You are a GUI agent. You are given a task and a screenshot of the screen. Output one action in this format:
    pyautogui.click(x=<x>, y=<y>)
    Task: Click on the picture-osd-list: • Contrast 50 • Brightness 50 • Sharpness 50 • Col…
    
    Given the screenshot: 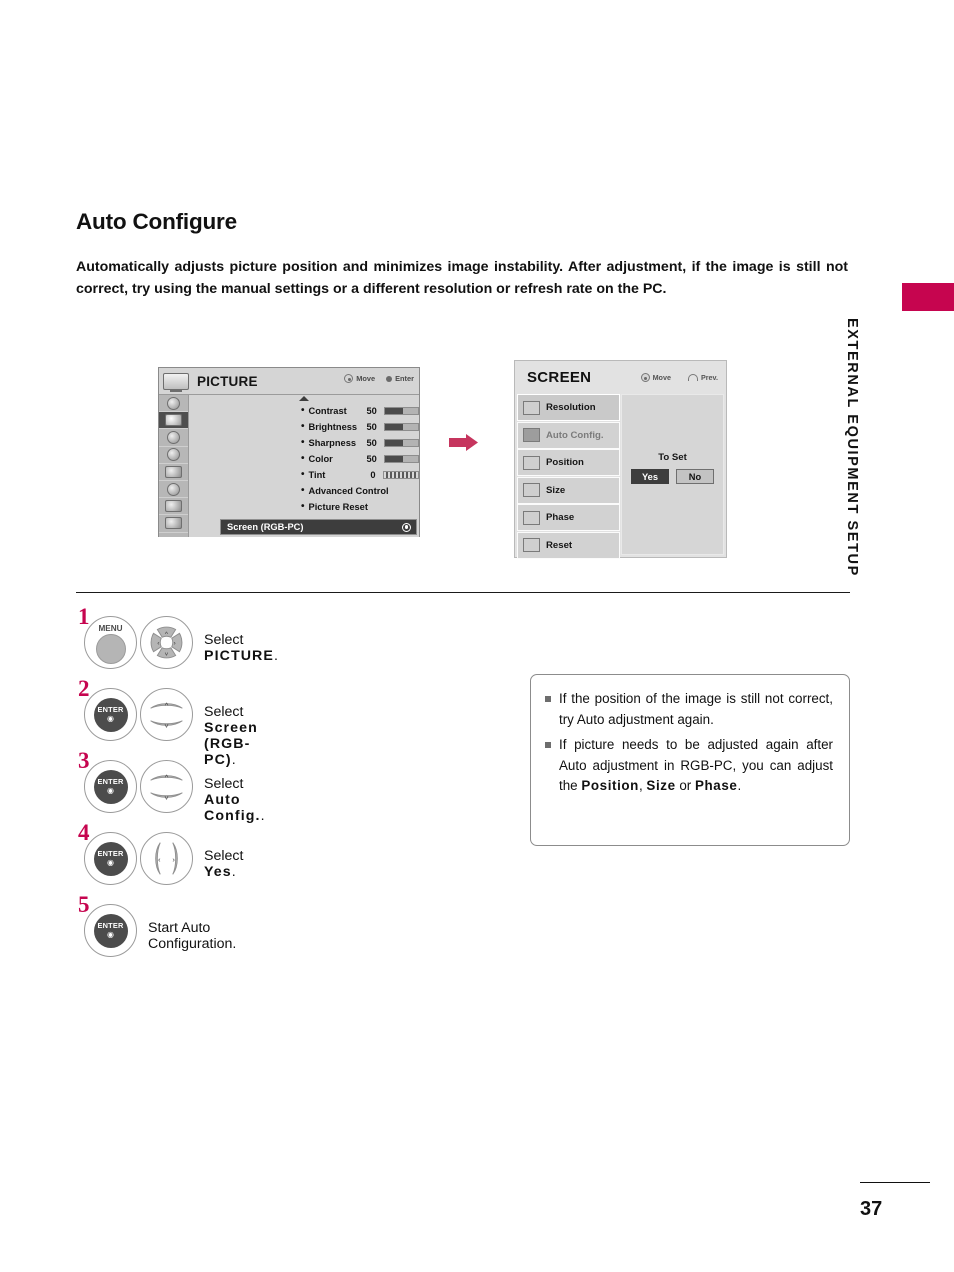 What is the action you would take?
    pyautogui.click(x=304, y=466)
    